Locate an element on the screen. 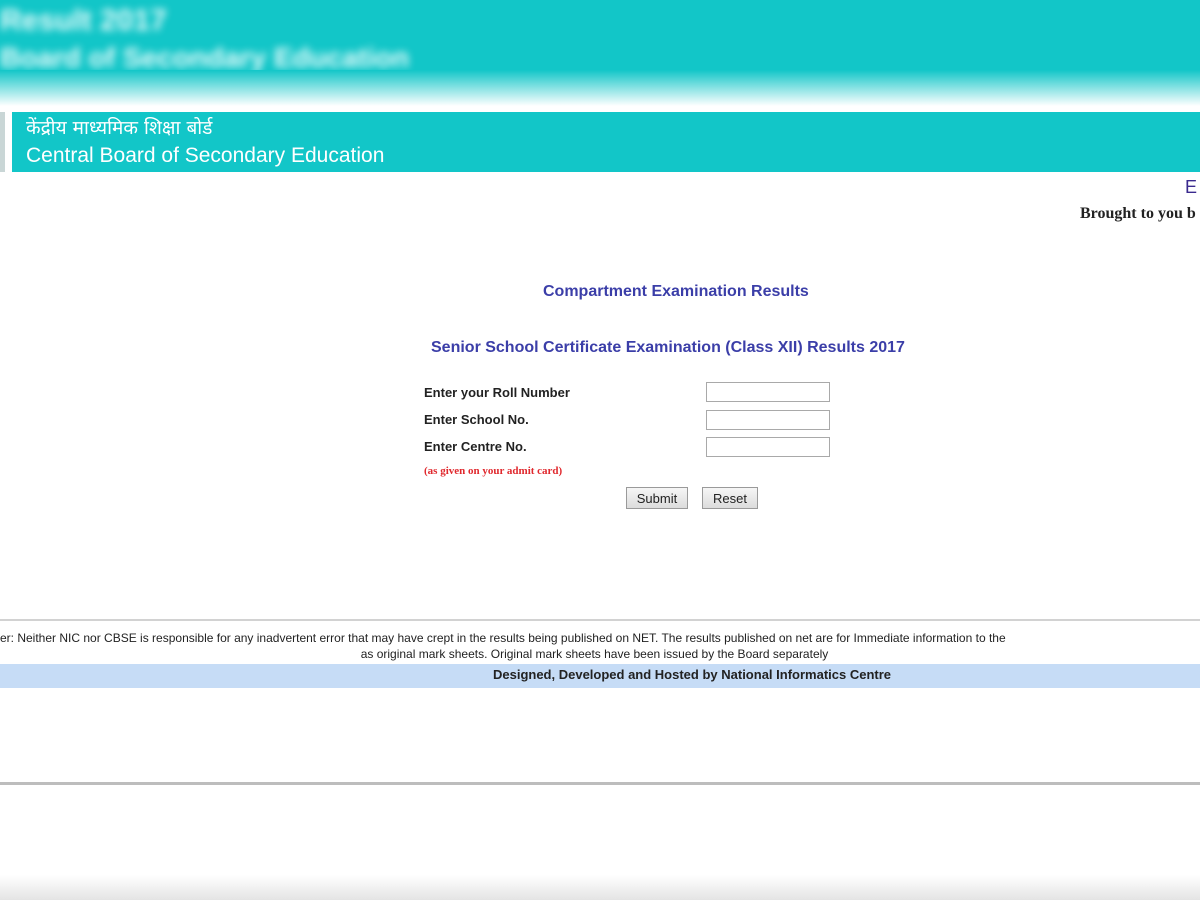  bottom-fade is located at coordinates (600, 887).